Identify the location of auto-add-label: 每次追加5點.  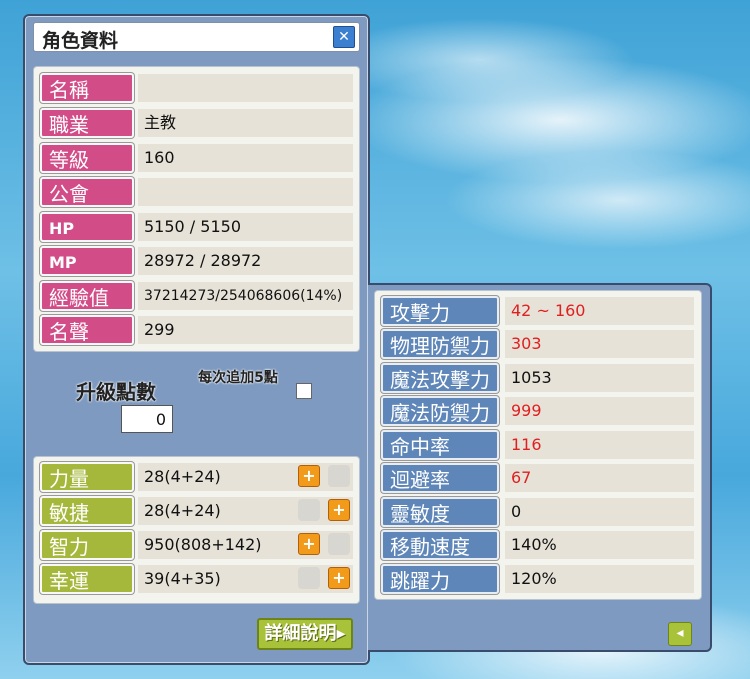
(238, 378).